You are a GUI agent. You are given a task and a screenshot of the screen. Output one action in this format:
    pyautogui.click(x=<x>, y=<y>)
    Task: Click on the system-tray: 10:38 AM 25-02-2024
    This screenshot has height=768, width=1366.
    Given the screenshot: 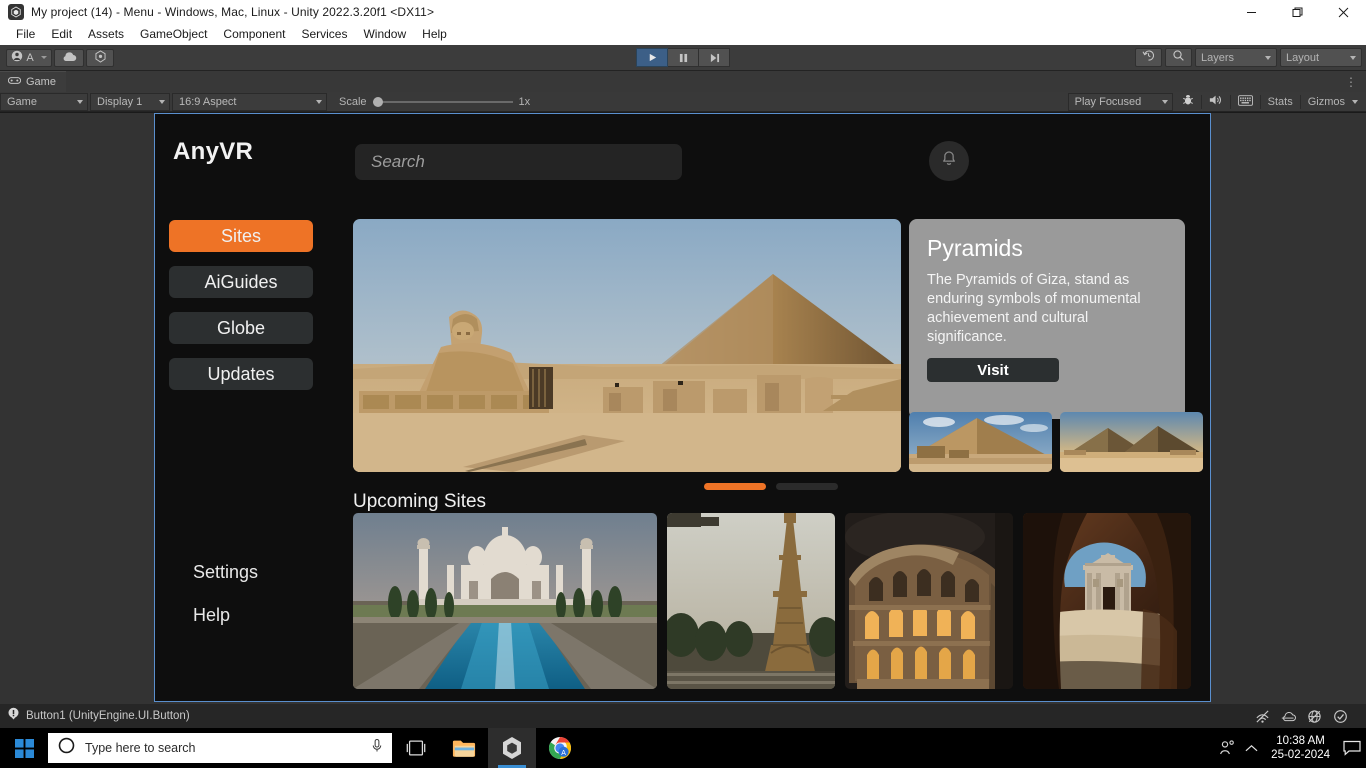 What is the action you would take?
    pyautogui.click(x=1290, y=748)
    